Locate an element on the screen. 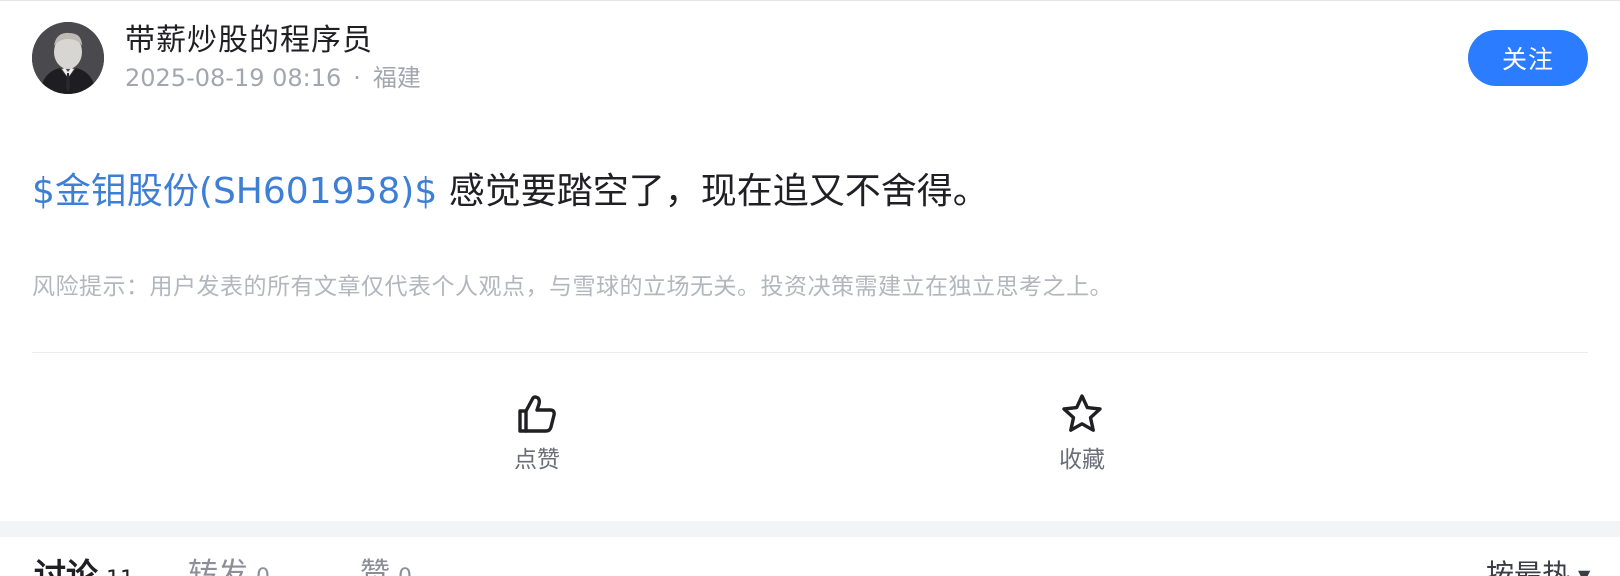 Image resolution: width=1620 pixels, height=576 pixels. tab-label: 转发 is located at coordinates (218, 566).